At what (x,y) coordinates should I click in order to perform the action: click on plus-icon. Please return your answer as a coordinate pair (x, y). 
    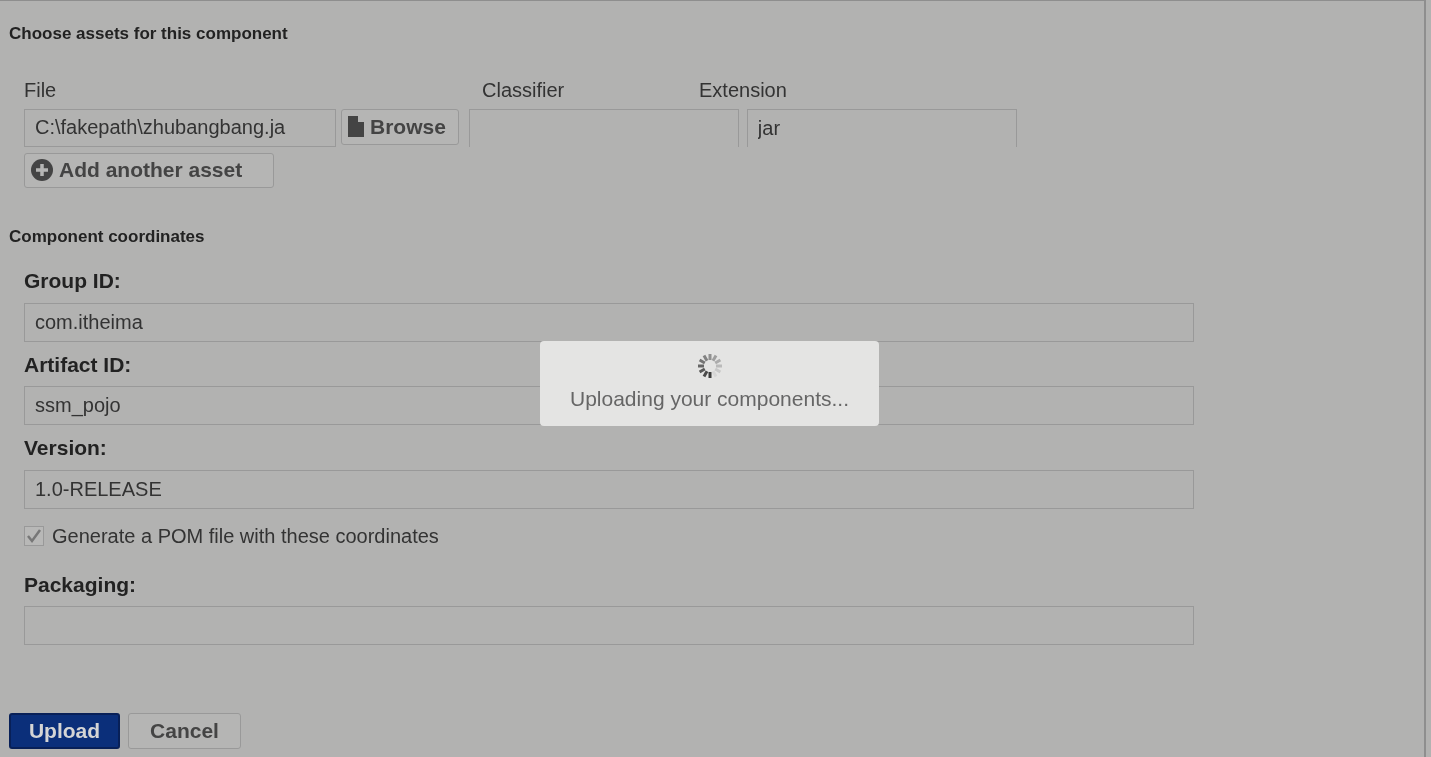
    Looking at the image, I should click on (42, 170).